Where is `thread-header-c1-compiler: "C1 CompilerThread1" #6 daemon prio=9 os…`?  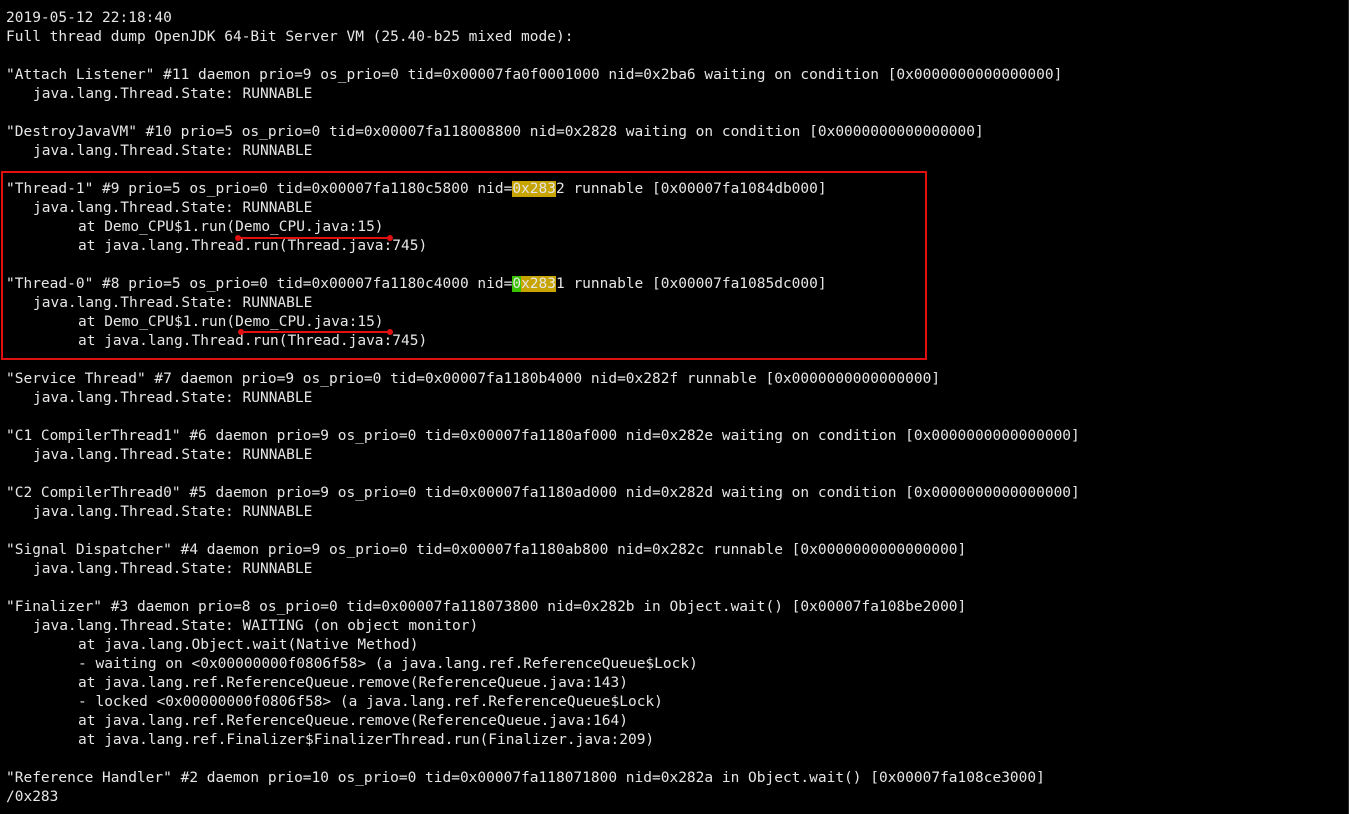 thread-header-c1-compiler: "C1 CompilerThread1" #6 daemon prio=9 os… is located at coordinates (543, 436).